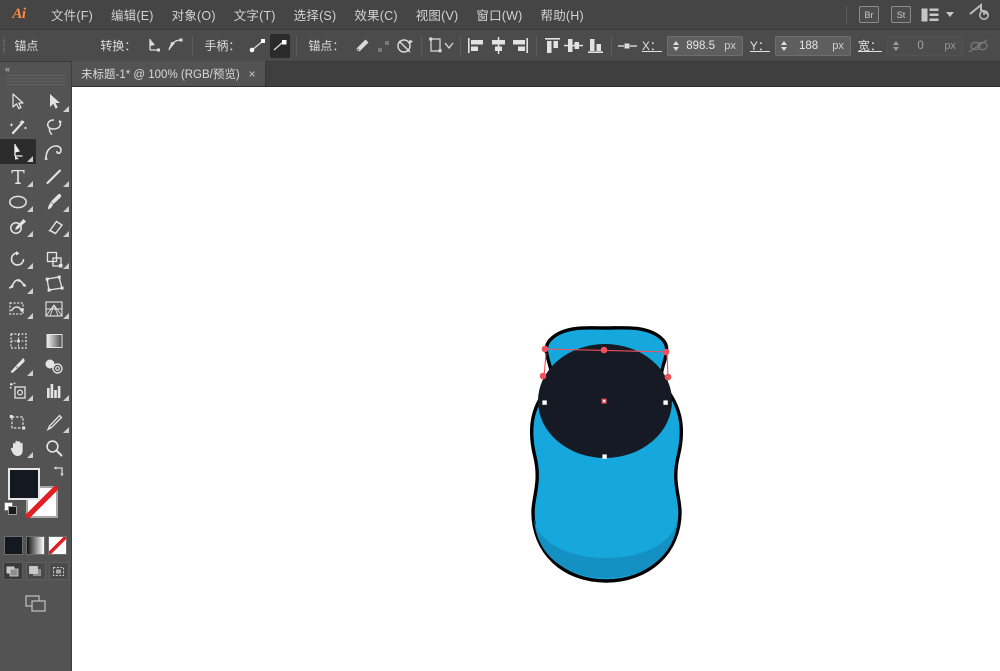  Describe the element at coordinates (18, 176) in the screenshot. I see `type-tool` at that location.